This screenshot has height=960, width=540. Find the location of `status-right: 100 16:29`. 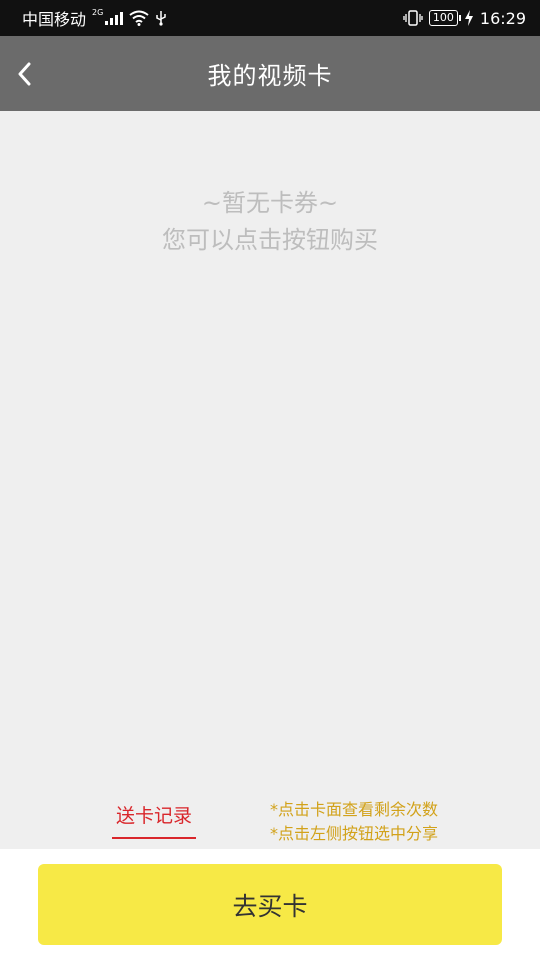

status-right: 100 16:29 is located at coordinates (464, 18).